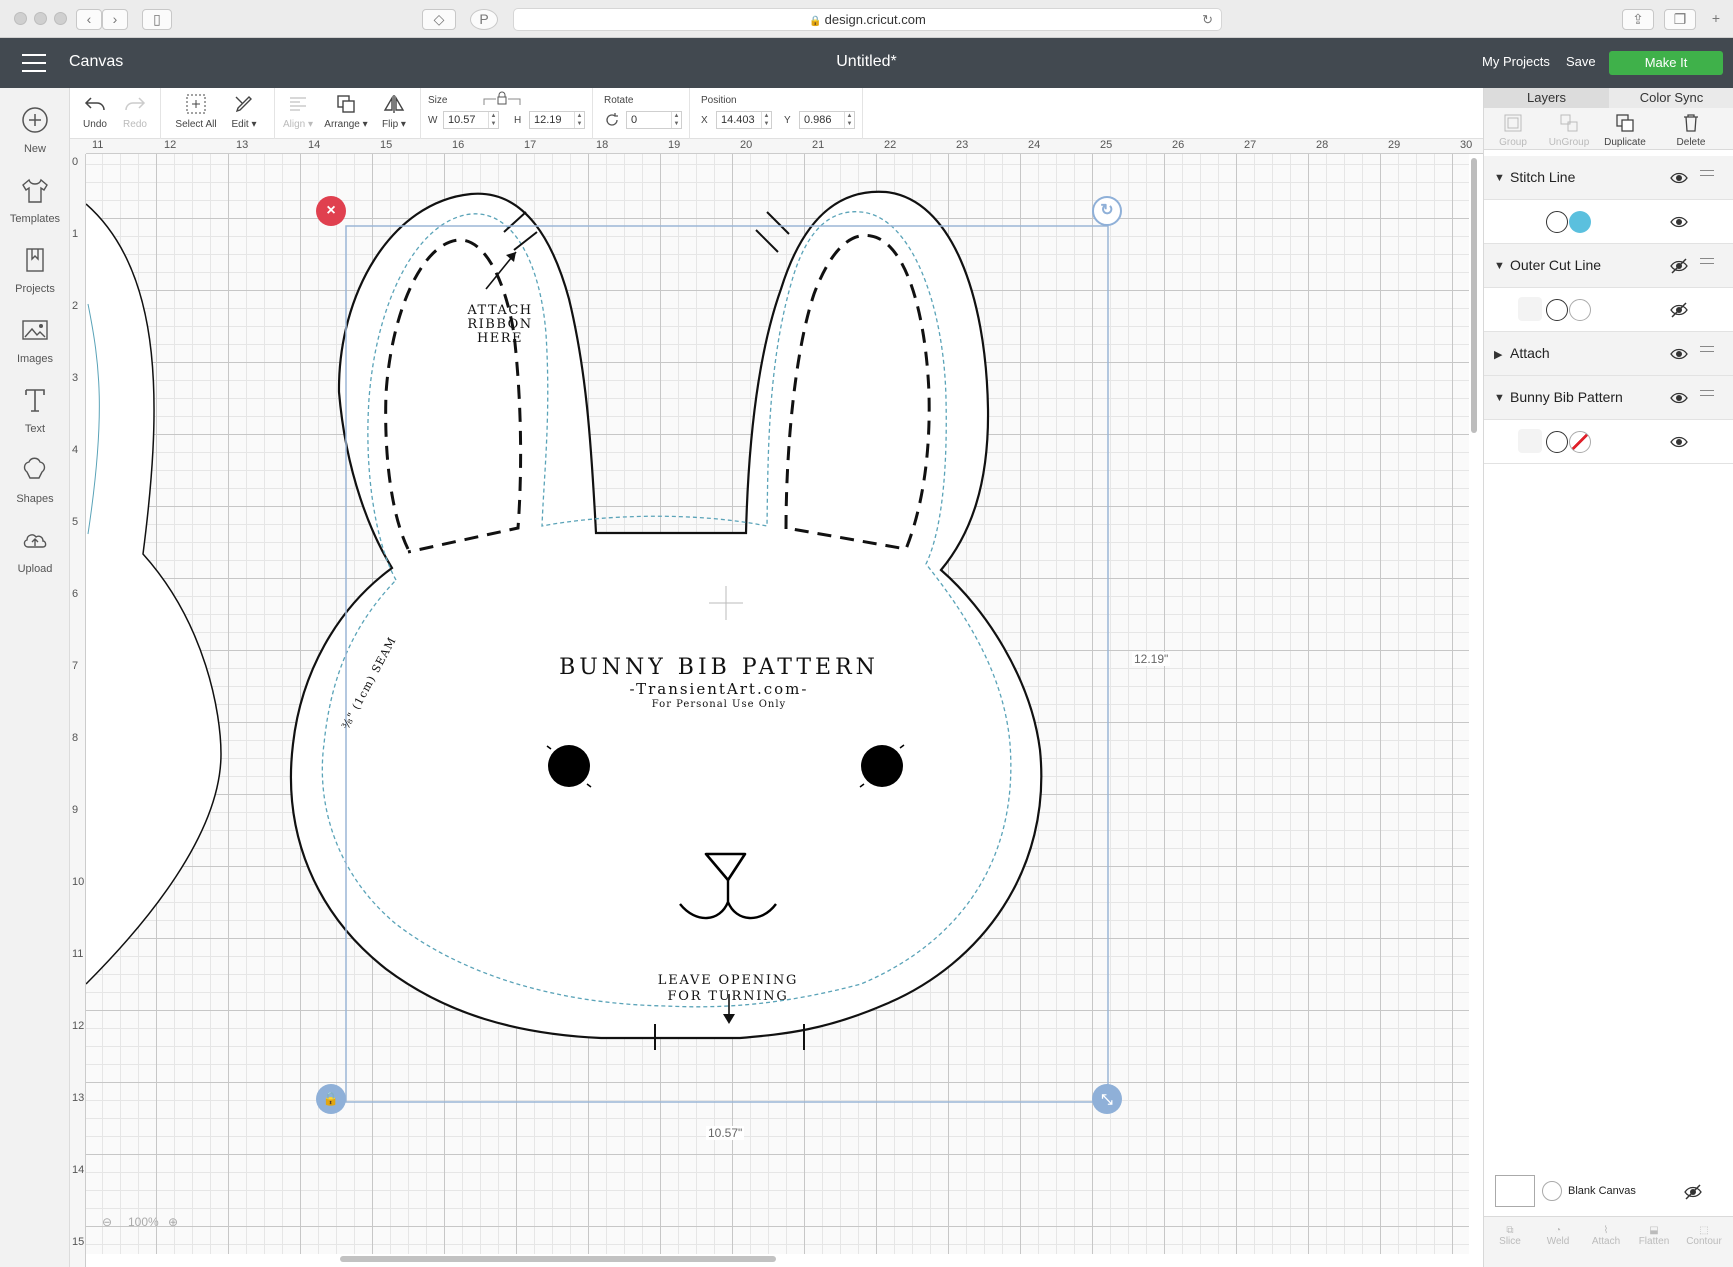 This screenshot has height=1267, width=1733. What do you see at coordinates (115, 19) in the screenshot?
I see `forward-icon: ›` at bounding box center [115, 19].